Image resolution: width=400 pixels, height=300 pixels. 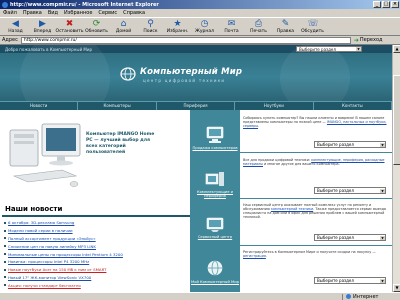 I want to click on toolbar-button-stop: ✖ Остановить, so click(x=69, y=27).